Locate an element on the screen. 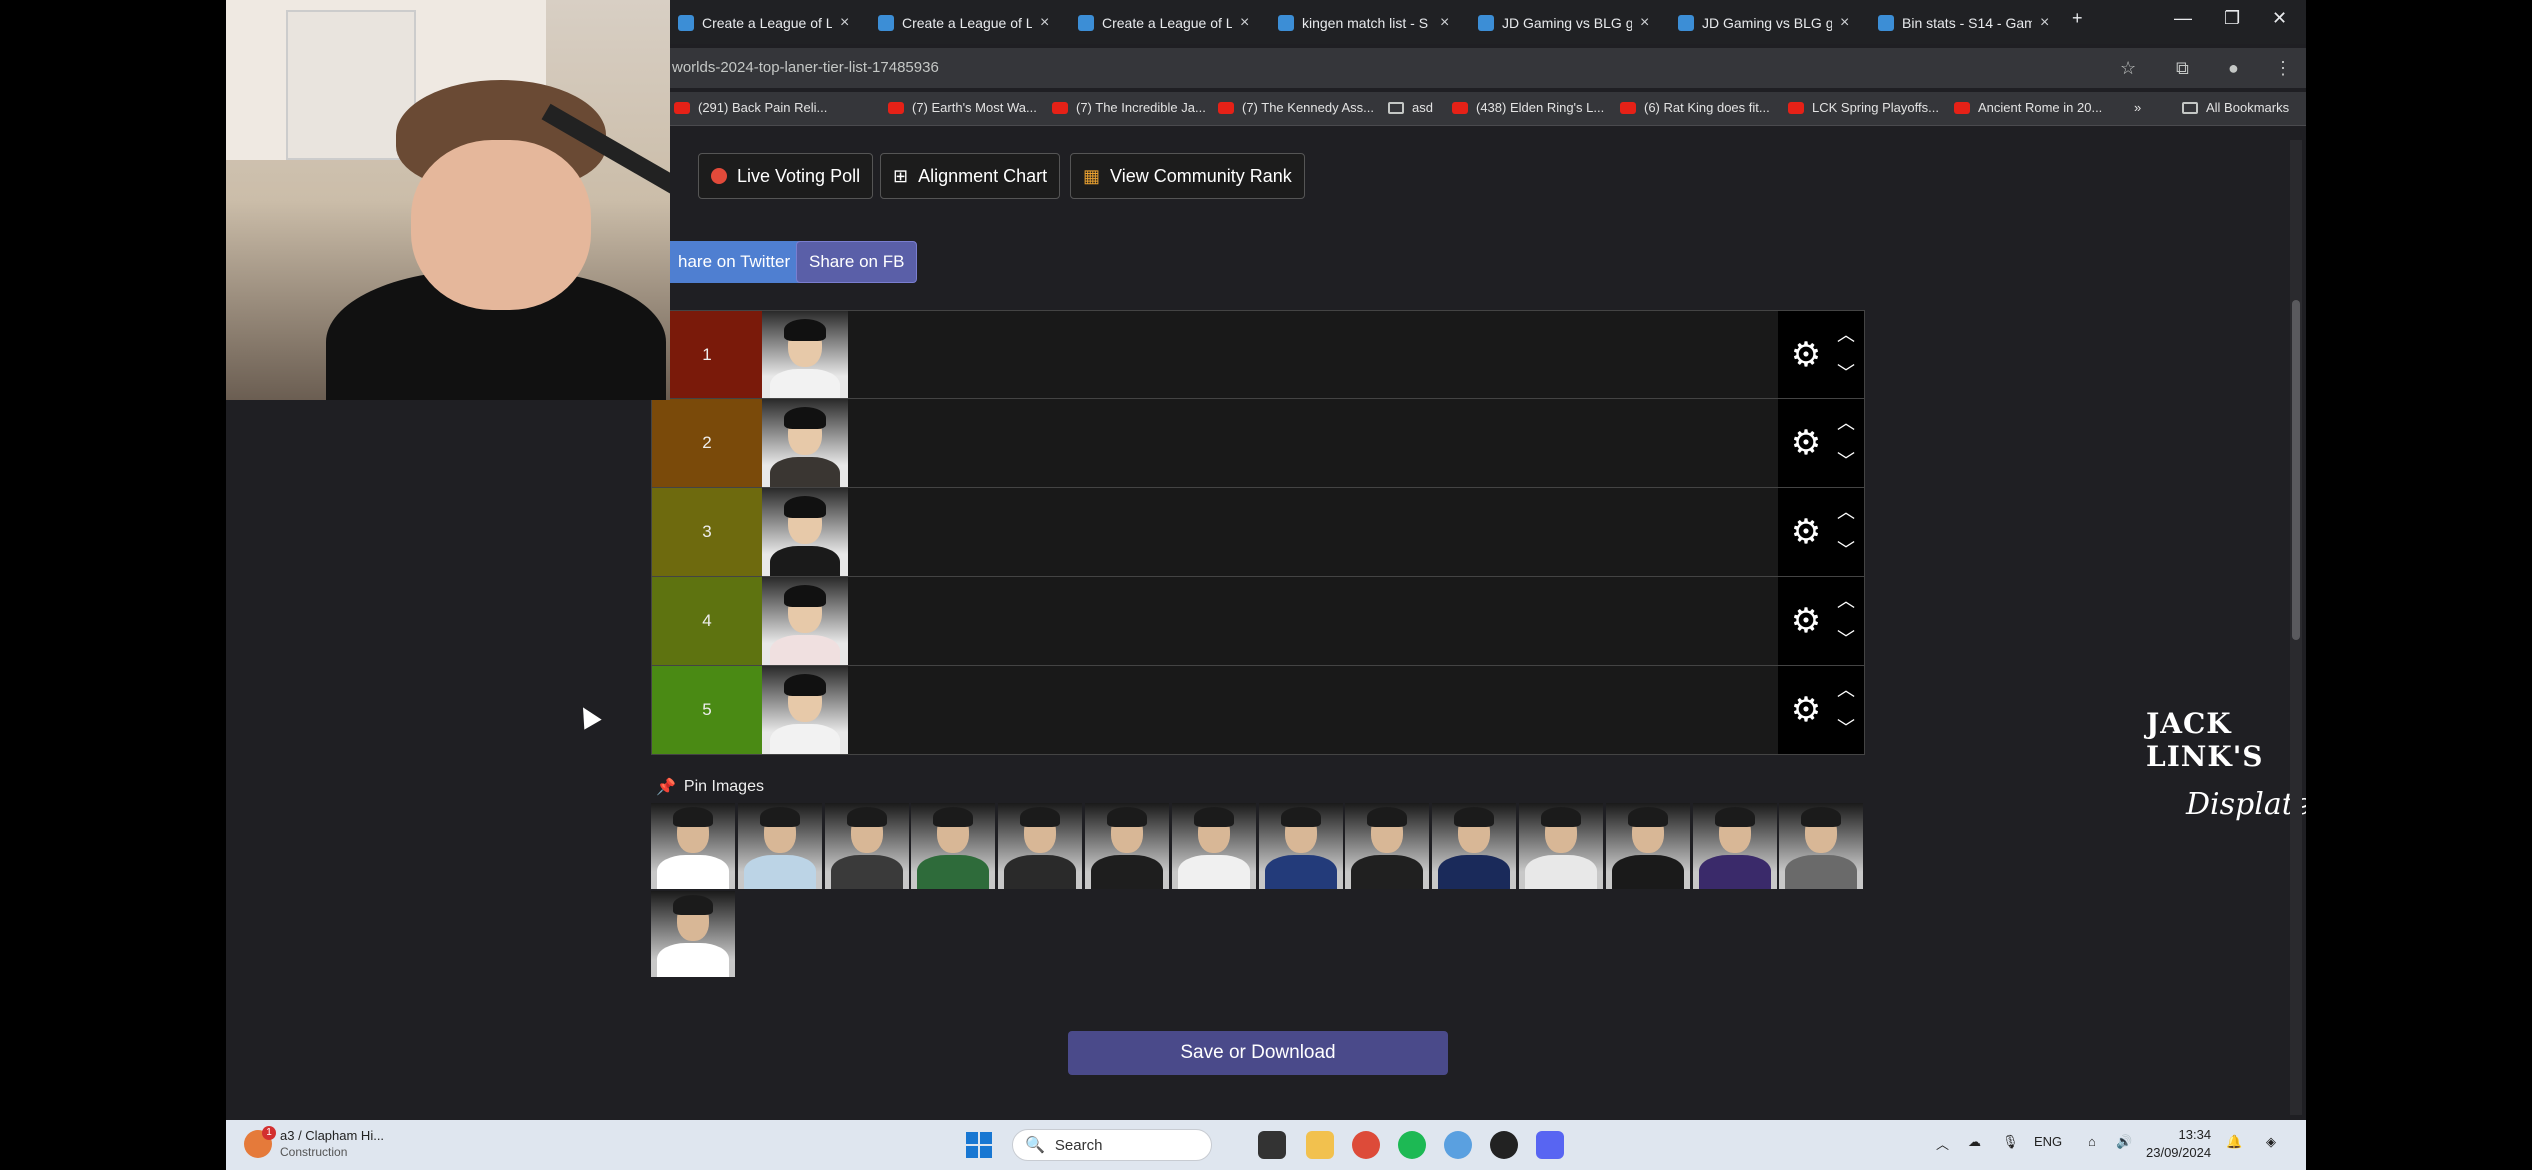  close-window-icon: ✕ is located at coordinates (2279, 18).